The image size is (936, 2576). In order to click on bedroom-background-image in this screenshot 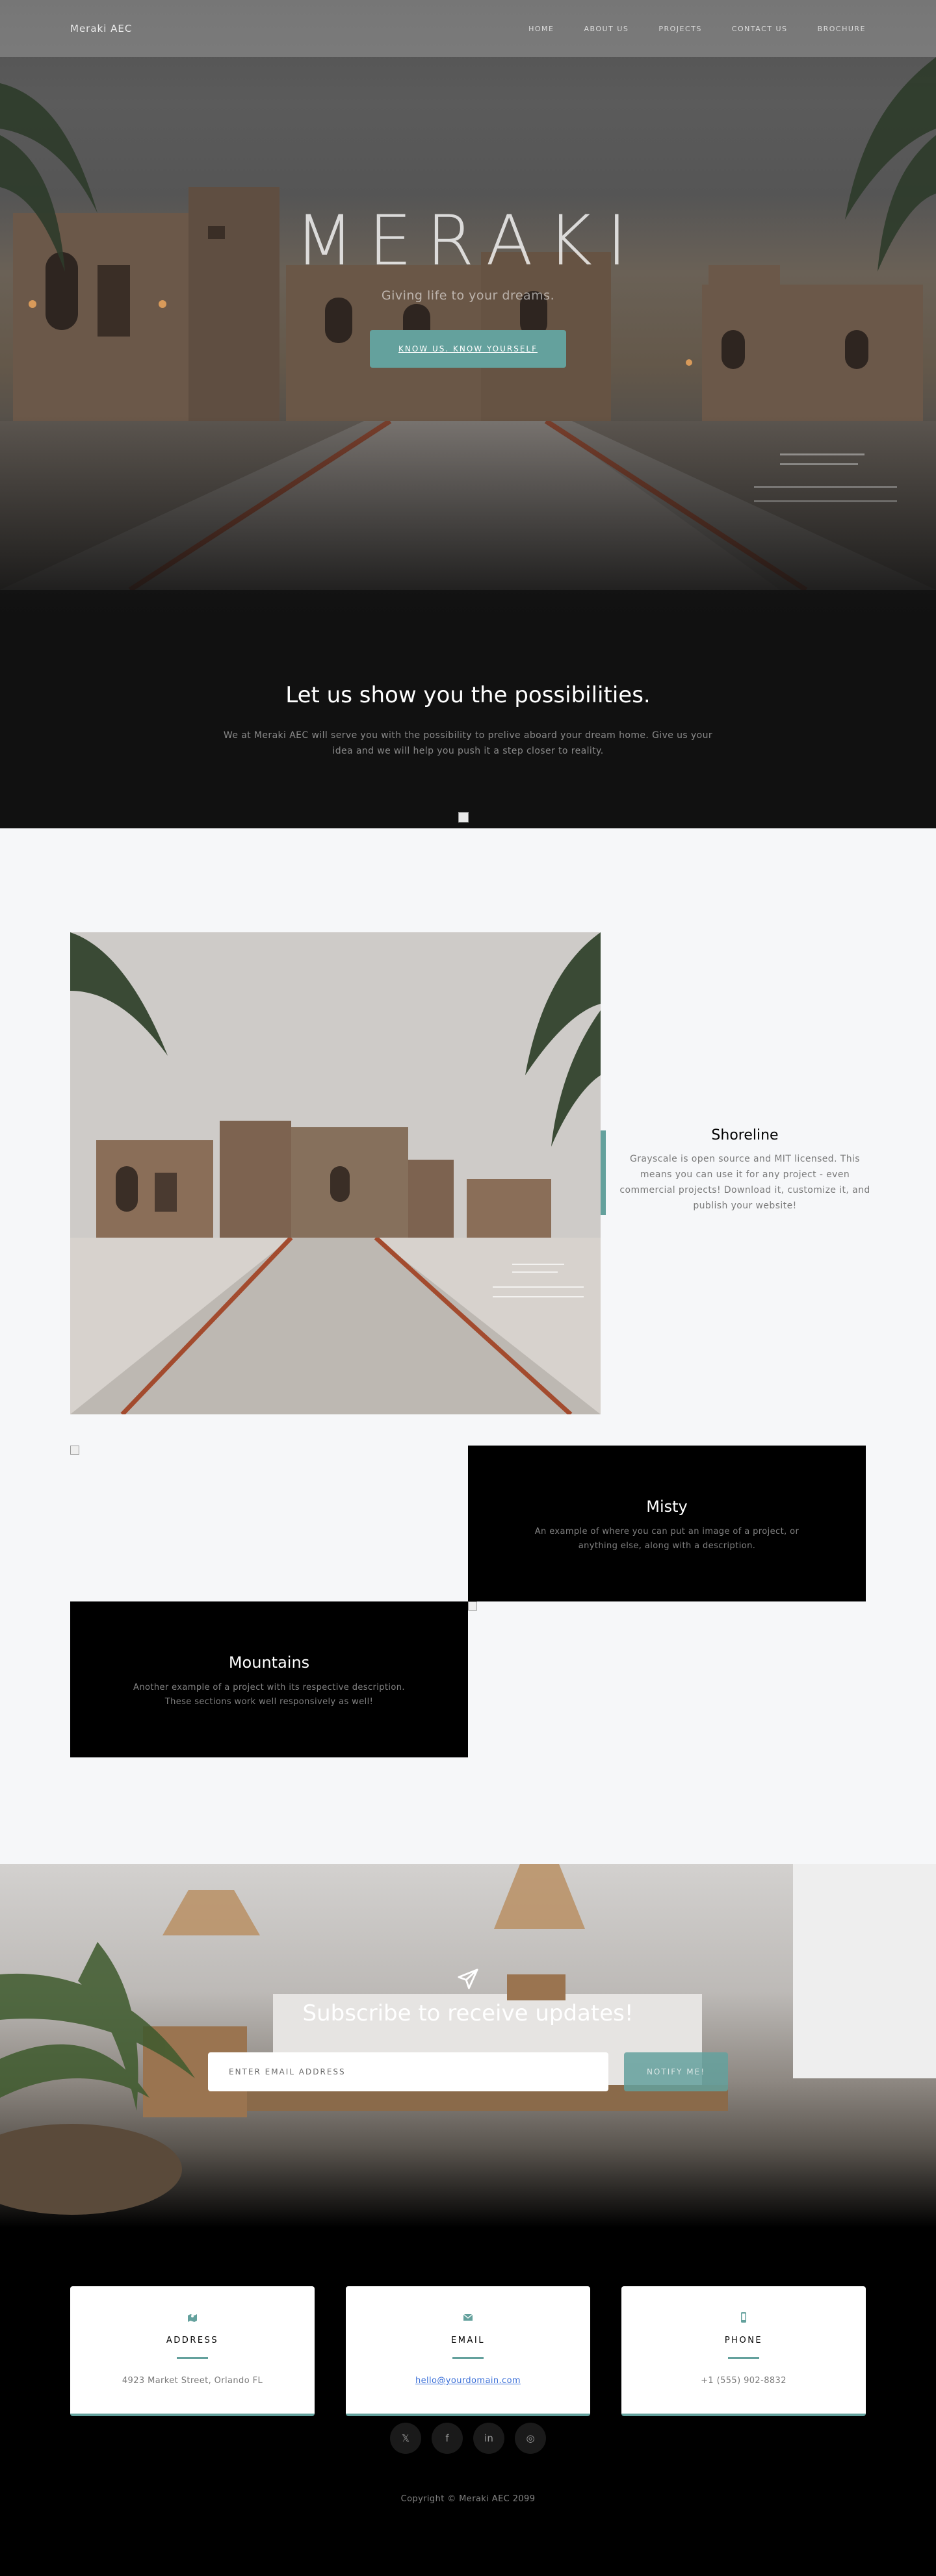, I will do `click(468, 2039)`.